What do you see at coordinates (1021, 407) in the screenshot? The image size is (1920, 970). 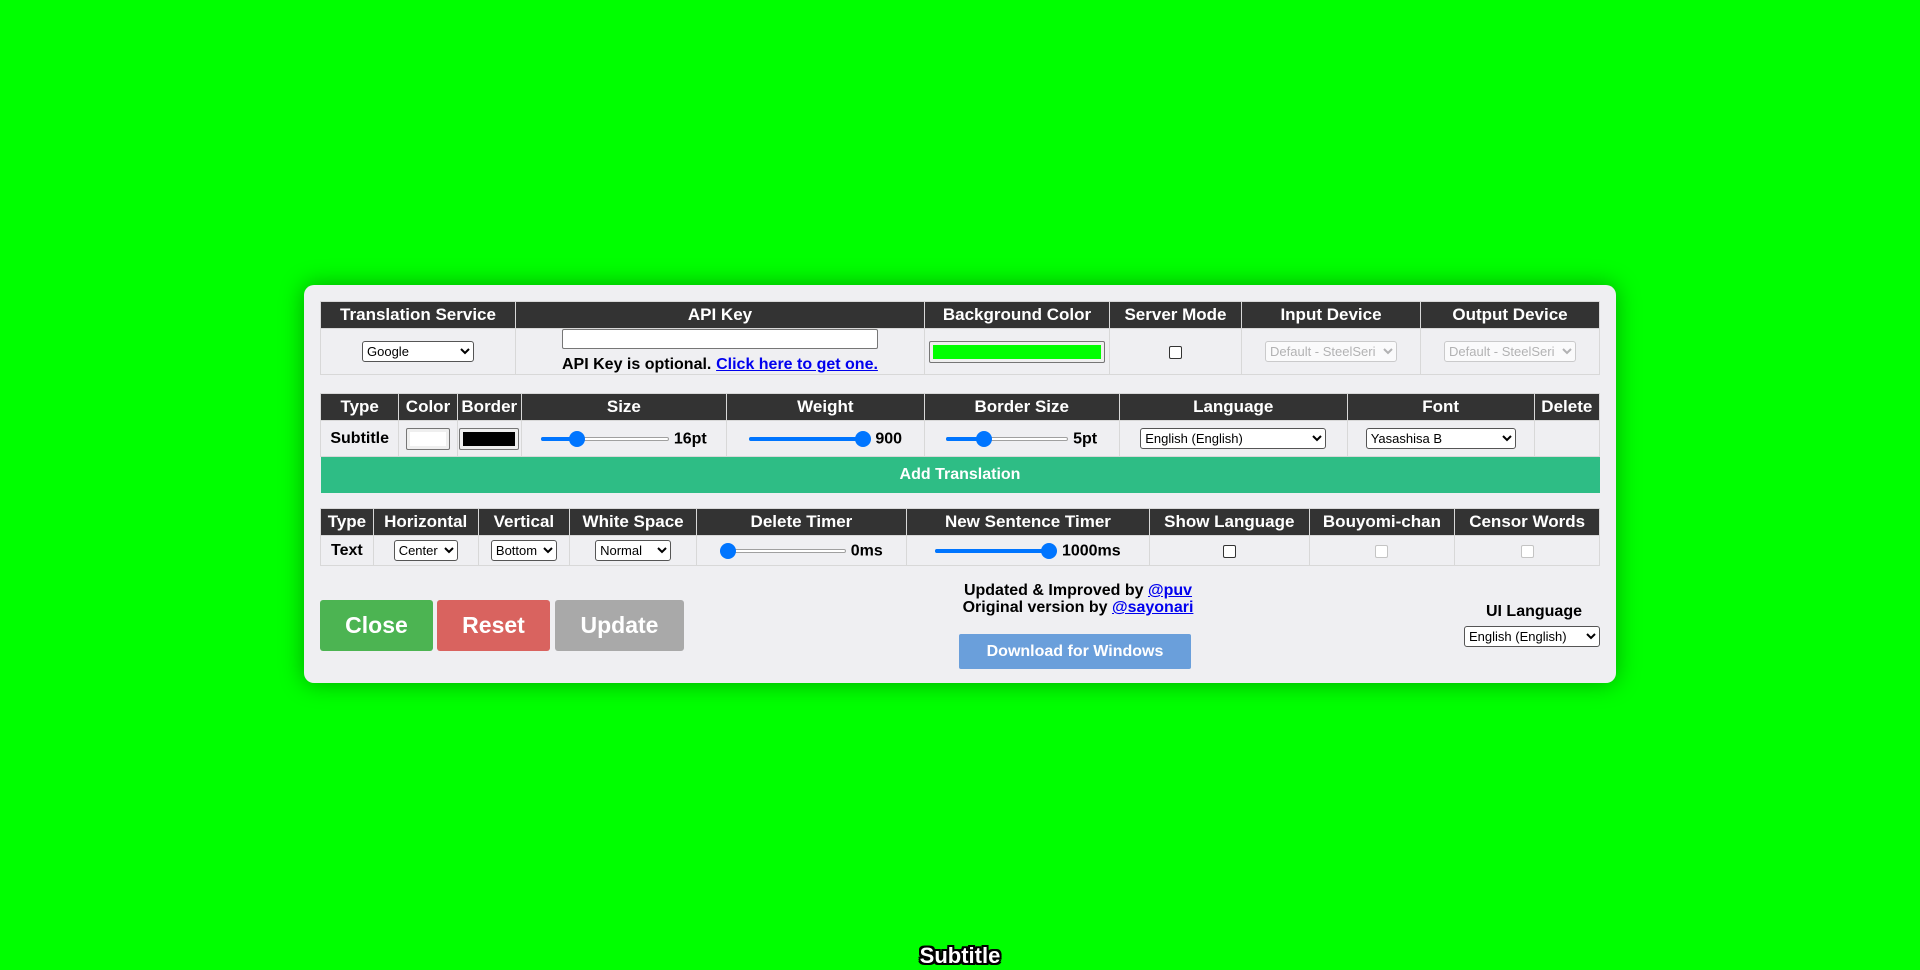 I see `header-border-size: Border Size` at bounding box center [1021, 407].